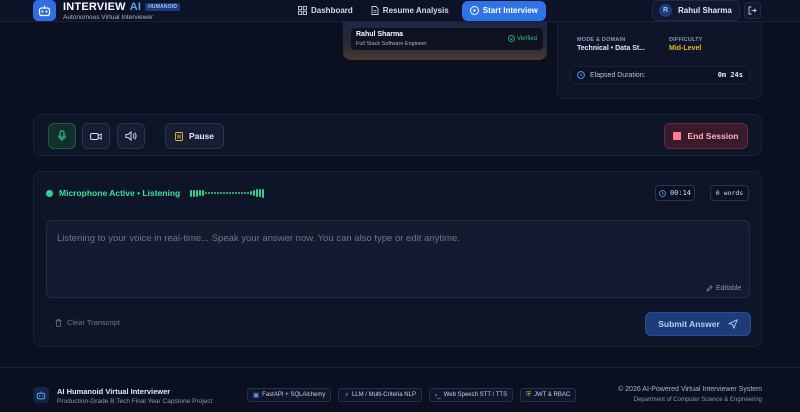 The image size is (800, 412). I want to click on document-icon, so click(375, 10).